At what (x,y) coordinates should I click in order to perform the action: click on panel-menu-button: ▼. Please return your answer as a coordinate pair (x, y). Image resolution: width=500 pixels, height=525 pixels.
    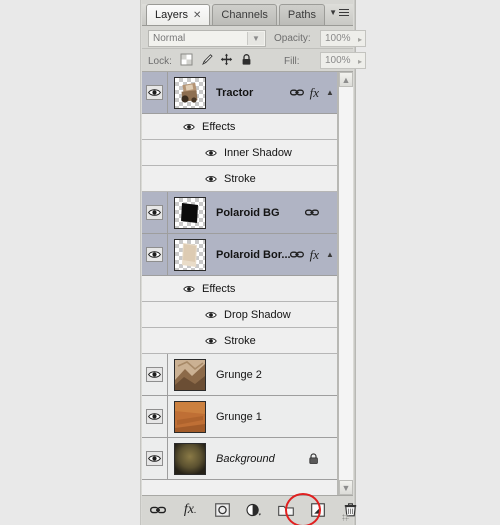
    Looking at the image, I should click on (339, 12).